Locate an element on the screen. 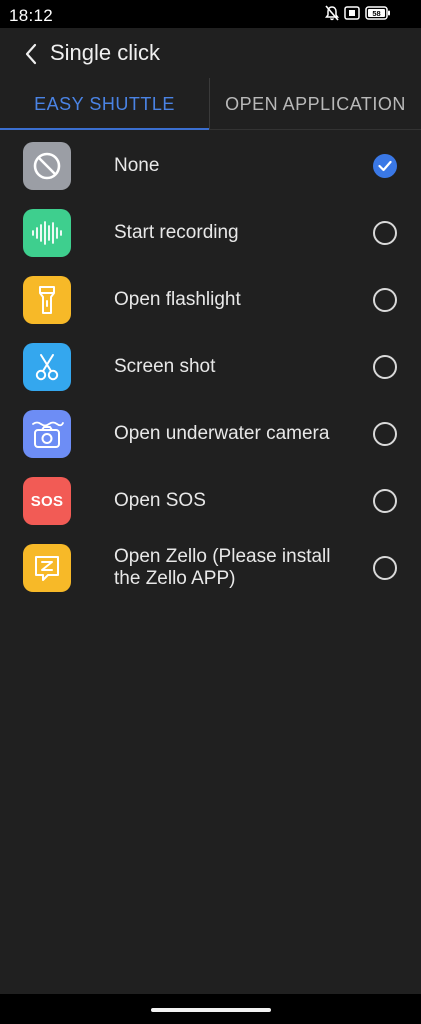 This screenshot has height=1024, width=421. status-time: 18:12 is located at coordinates (31, 15).